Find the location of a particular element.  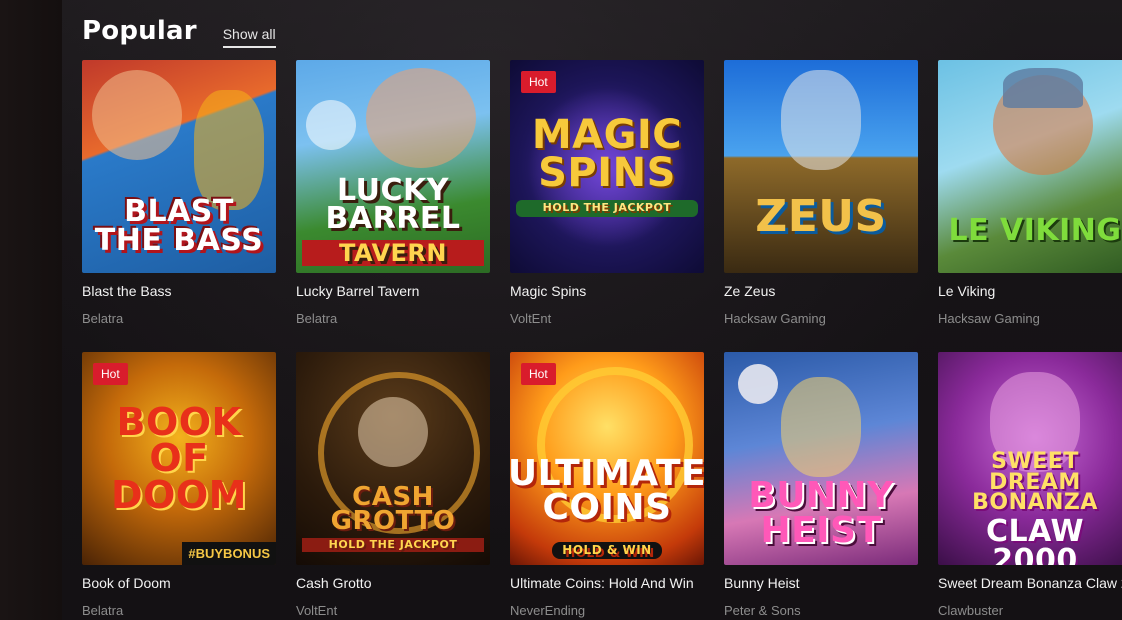

game-thumbnail: Hot Book of Doom #BUYBONUS is located at coordinates (179, 458).